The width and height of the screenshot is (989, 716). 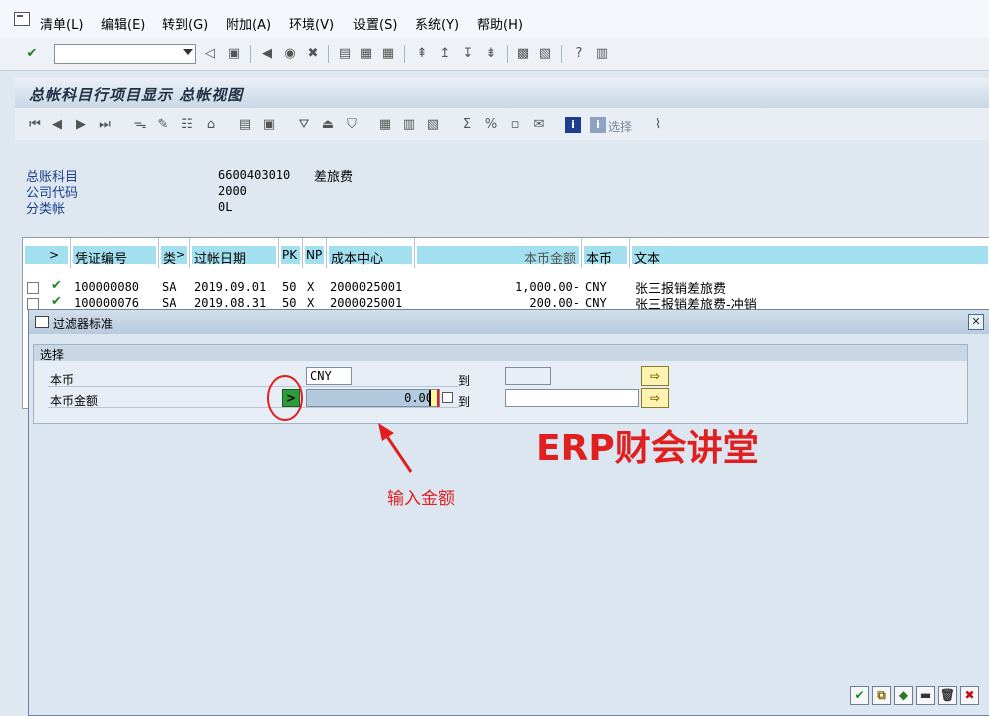 What do you see at coordinates (397, 452) in the screenshot?
I see `annotation-arrow-shaft` at bounding box center [397, 452].